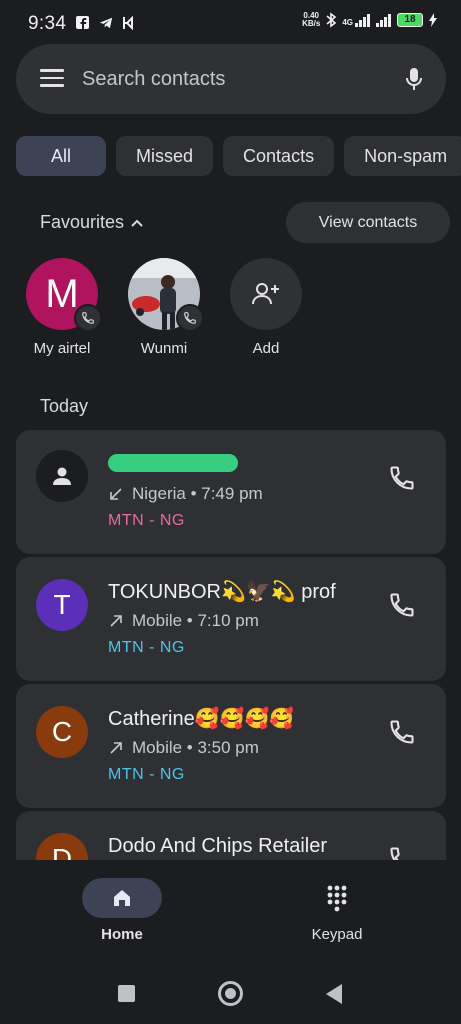  I want to click on menu-icon, so click(52, 79).